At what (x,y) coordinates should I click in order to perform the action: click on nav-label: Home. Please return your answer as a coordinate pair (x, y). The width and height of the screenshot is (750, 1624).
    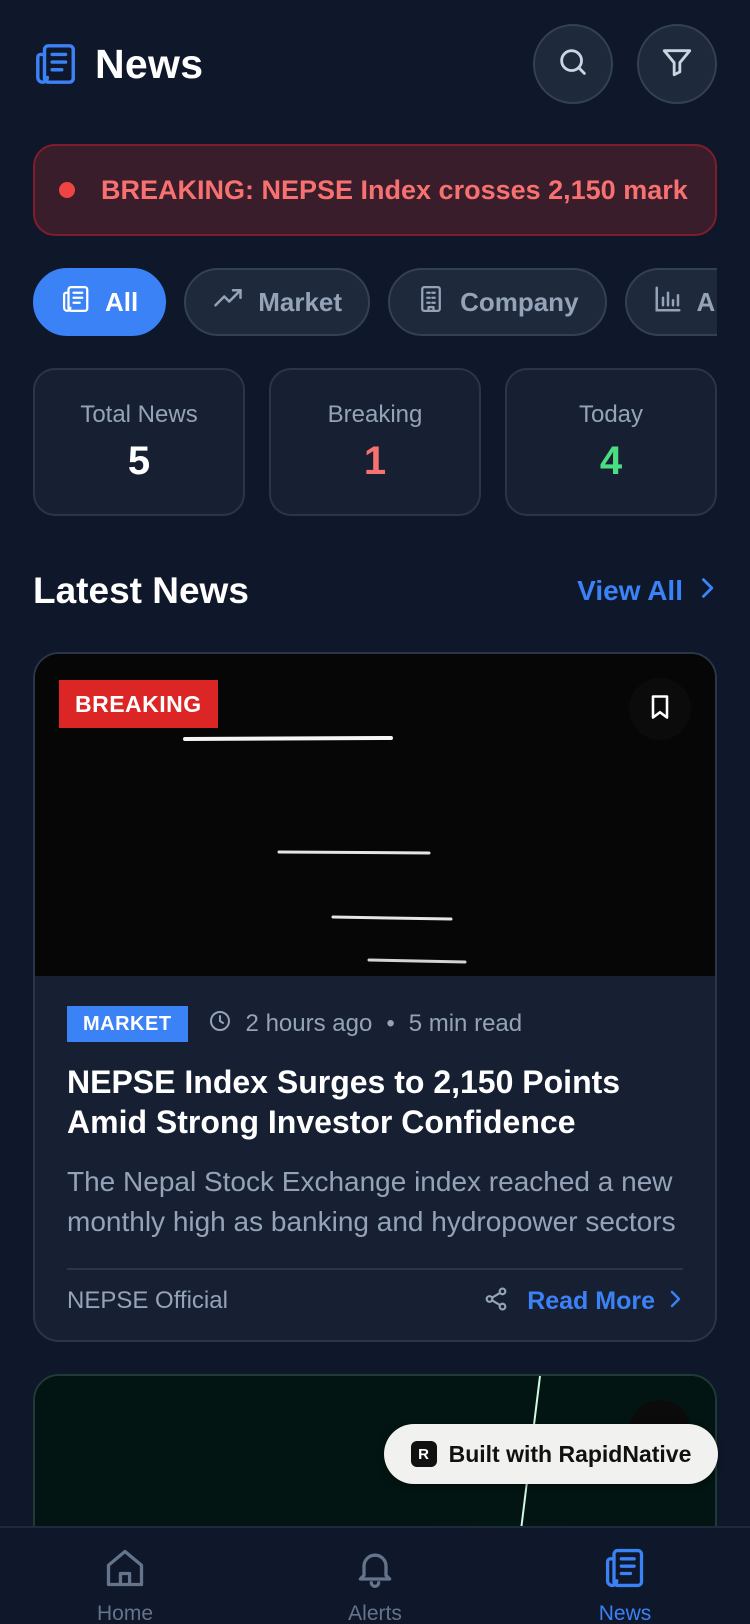
    Looking at the image, I should click on (125, 1613).